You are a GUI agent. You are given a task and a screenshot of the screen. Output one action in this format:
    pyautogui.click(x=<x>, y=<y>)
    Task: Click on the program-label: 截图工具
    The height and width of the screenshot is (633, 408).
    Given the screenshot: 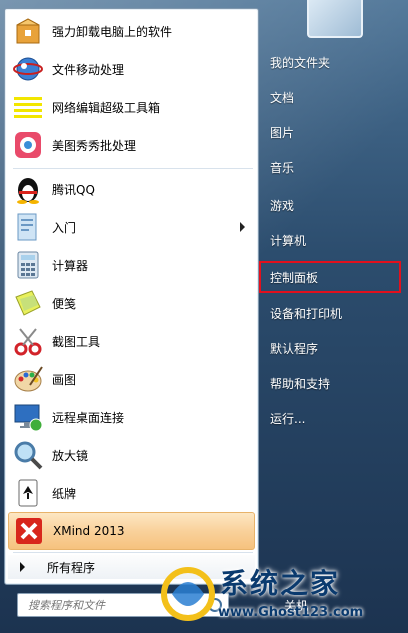 What is the action you would take?
    pyautogui.click(x=76, y=341)
    